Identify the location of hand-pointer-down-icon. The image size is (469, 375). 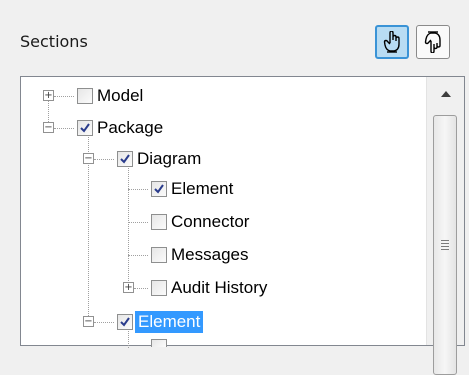
(432, 42).